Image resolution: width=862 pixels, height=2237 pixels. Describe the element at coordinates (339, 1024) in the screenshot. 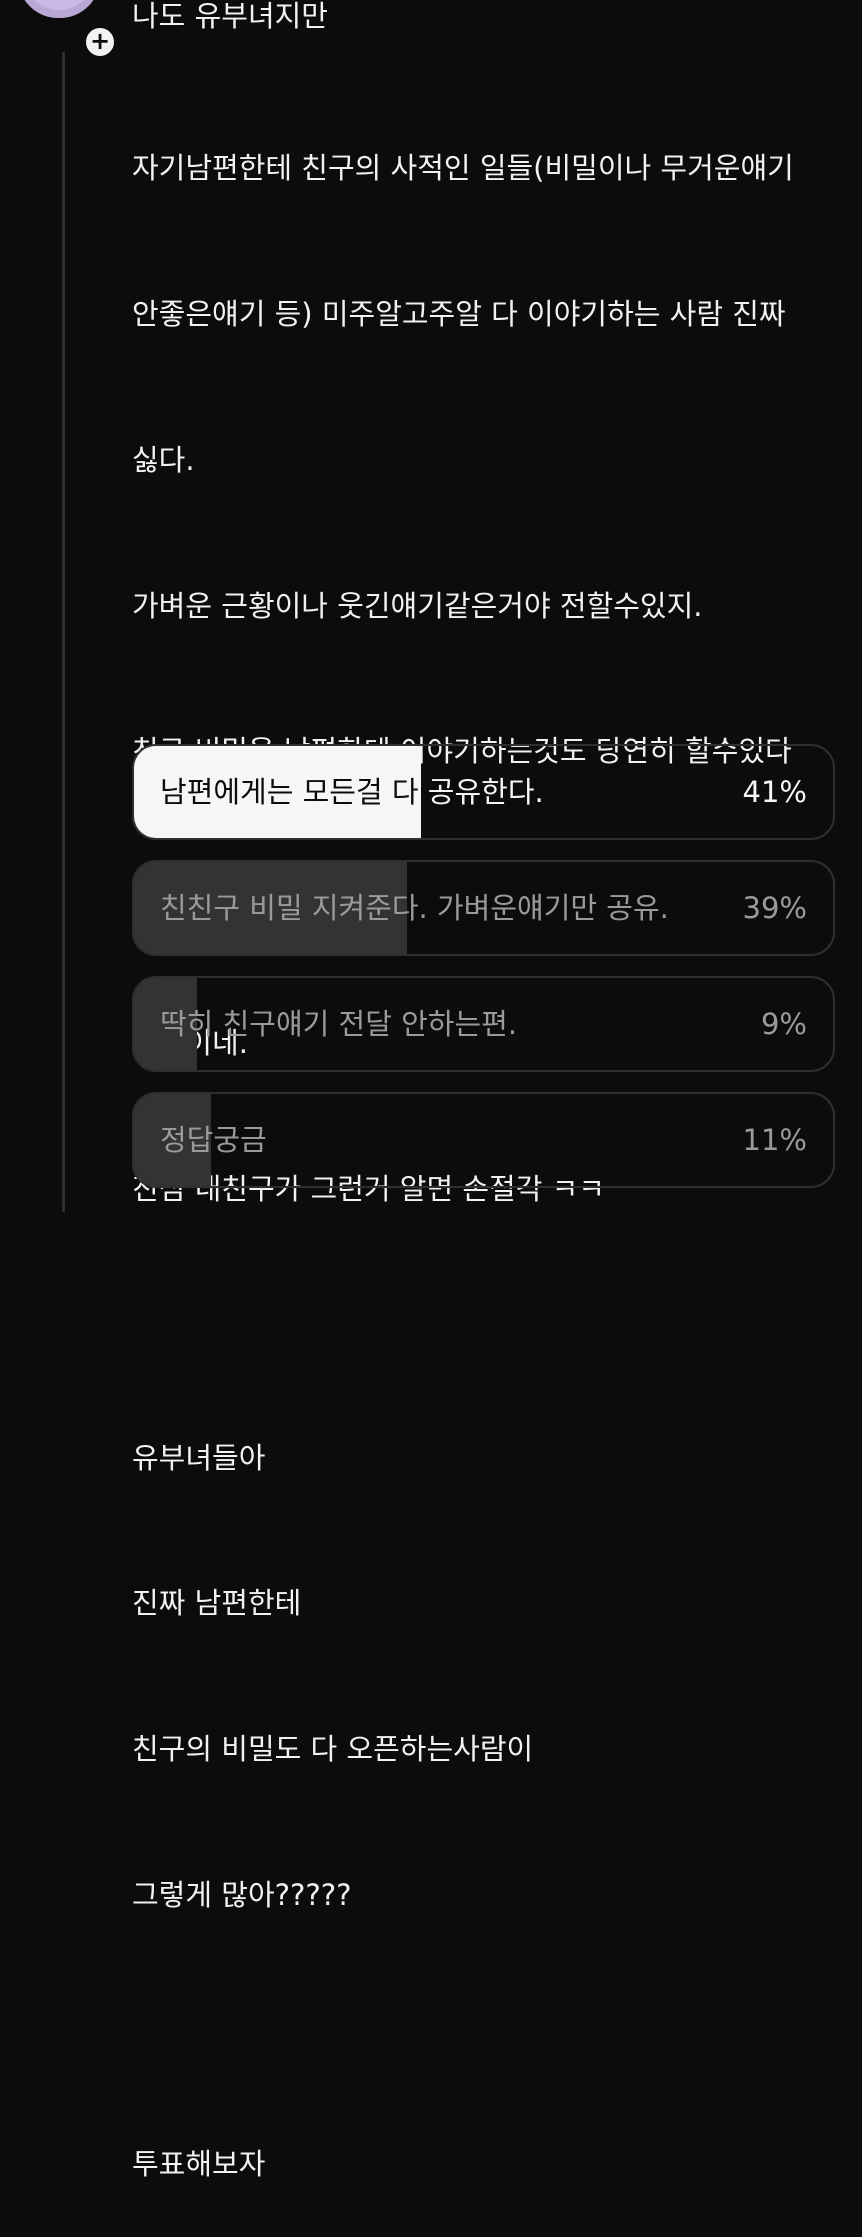

I see `poll-option-label: 딱히 친구얘기 전달 안하는편.` at that location.